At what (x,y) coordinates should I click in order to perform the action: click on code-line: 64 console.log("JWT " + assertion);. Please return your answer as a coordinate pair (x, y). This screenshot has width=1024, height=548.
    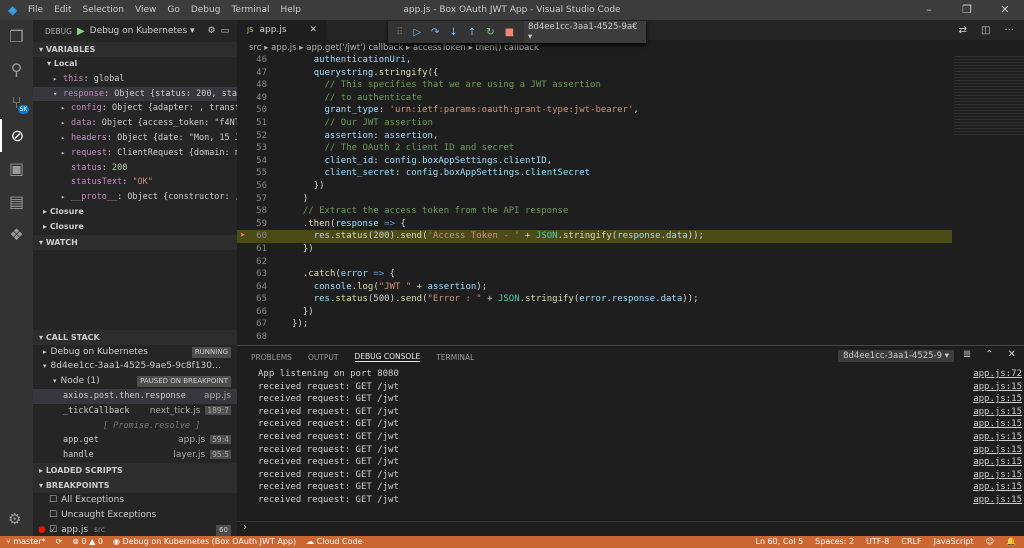
    Looking at the image, I should click on (594, 287).